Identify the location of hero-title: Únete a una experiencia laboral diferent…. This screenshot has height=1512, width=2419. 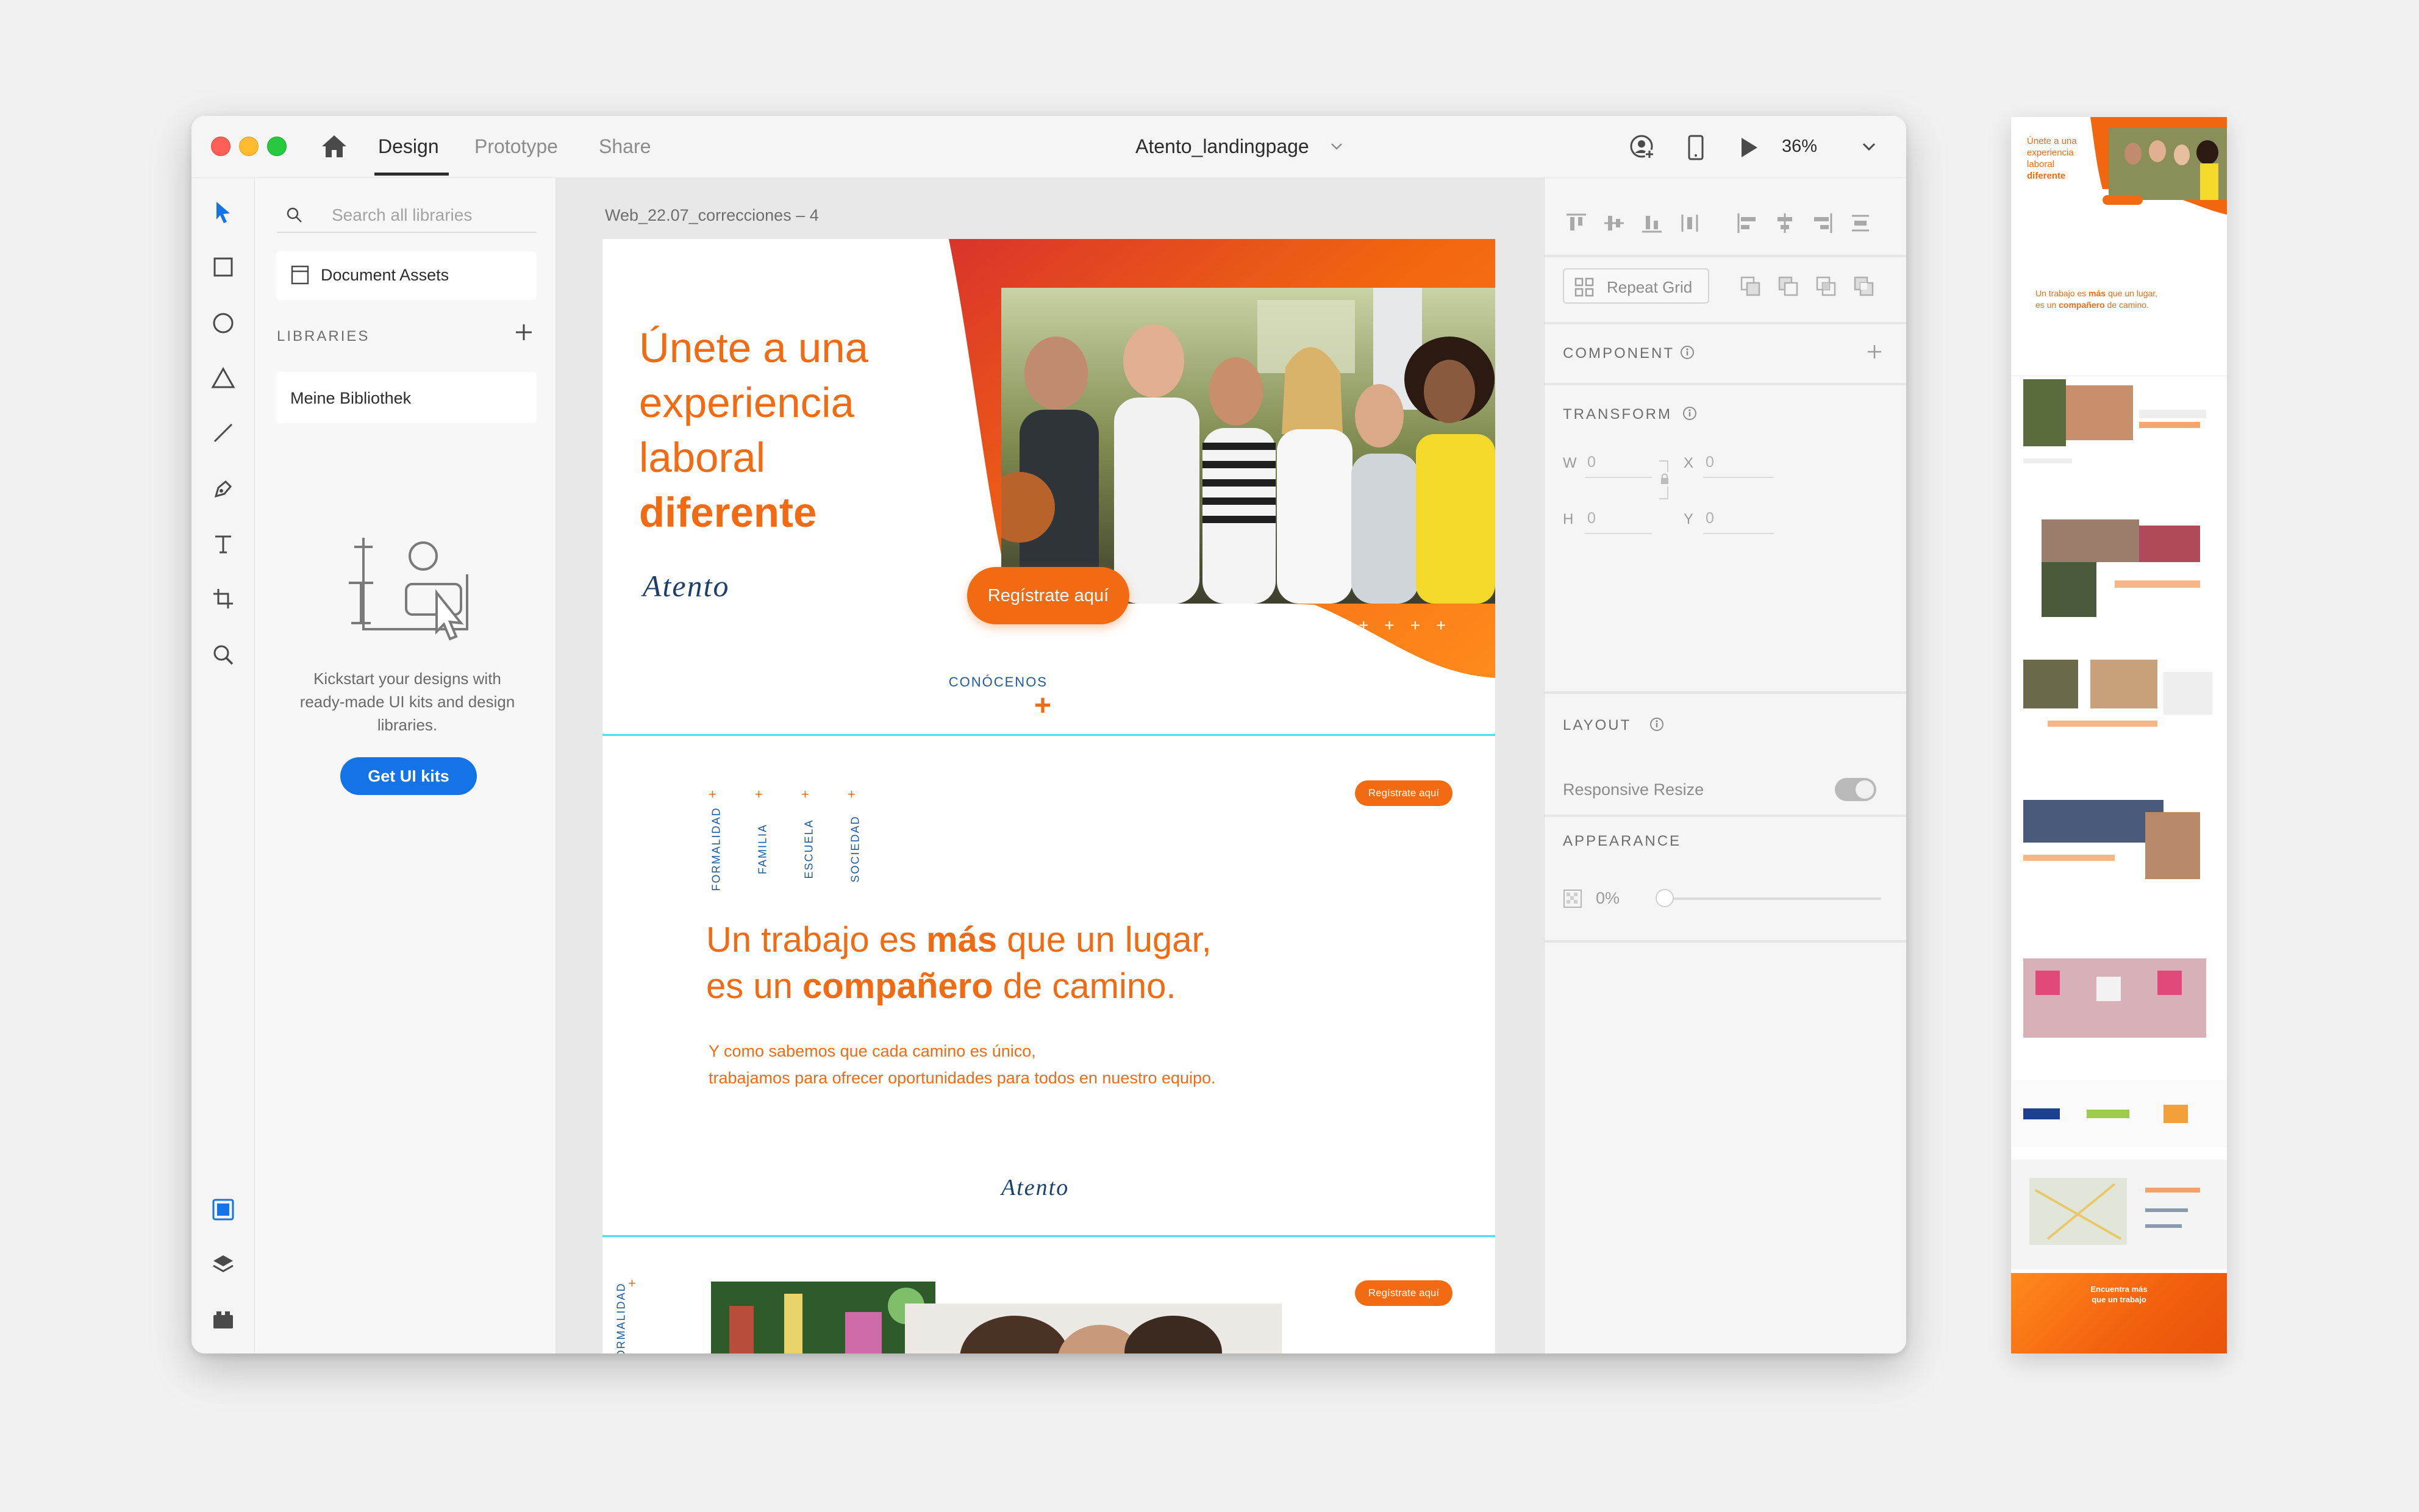
(753, 430).